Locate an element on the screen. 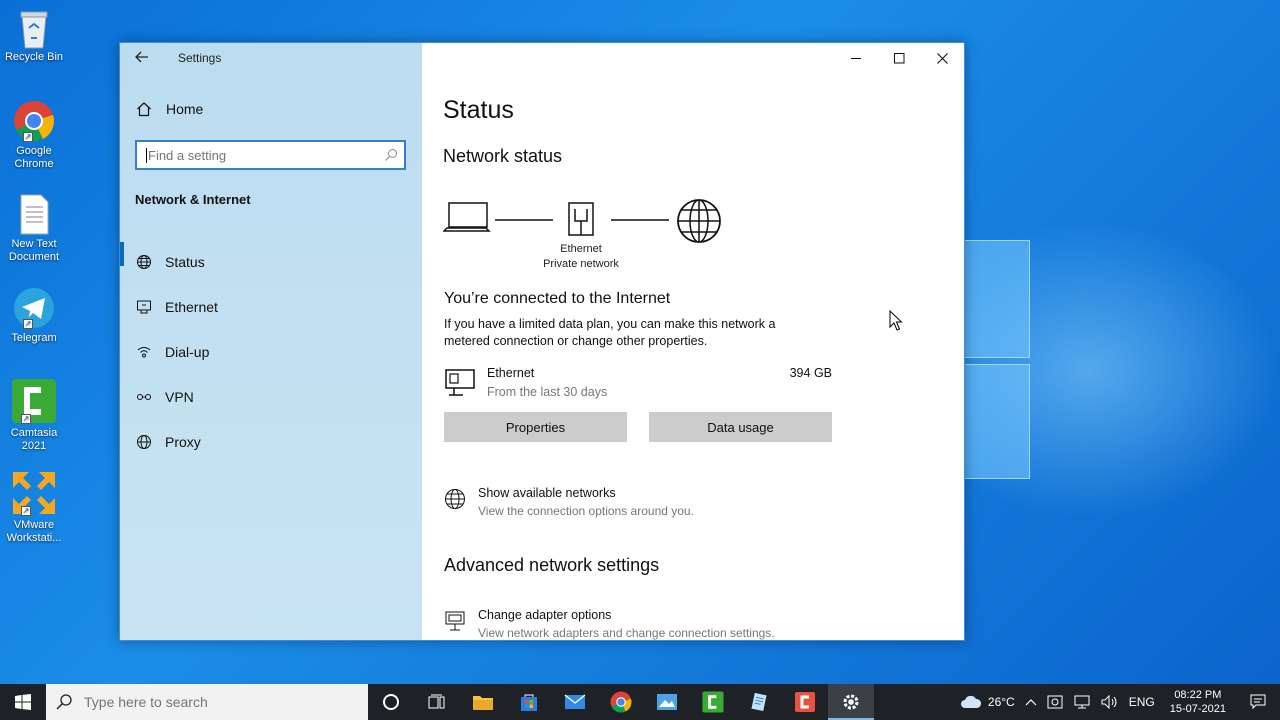  ethernet-port-icon is located at coordinates (581, 219).